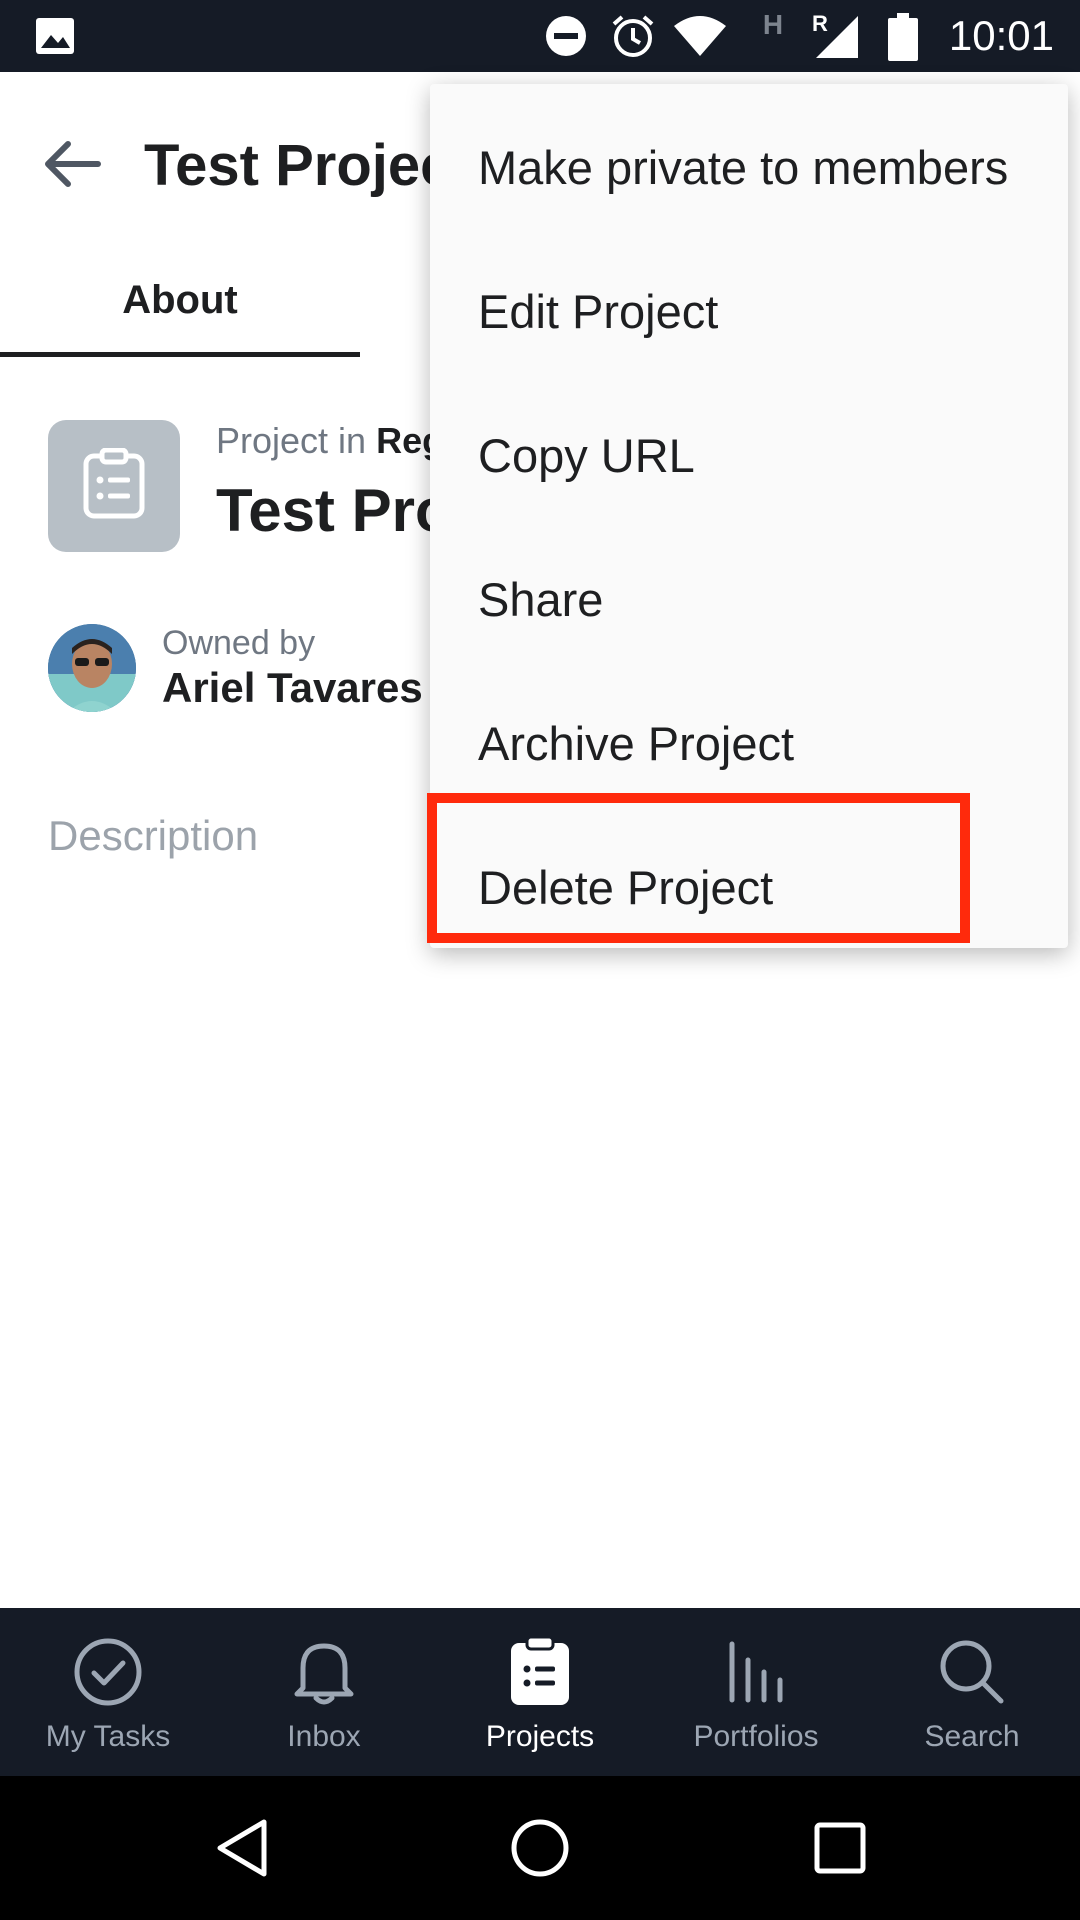 Image resolution: width=1080 pixels, height=1920 pixels. What do you see at coordinates (840, 1848) in the screenshot?
I see `recents-square-icon` at bounding box center [840, 1848].